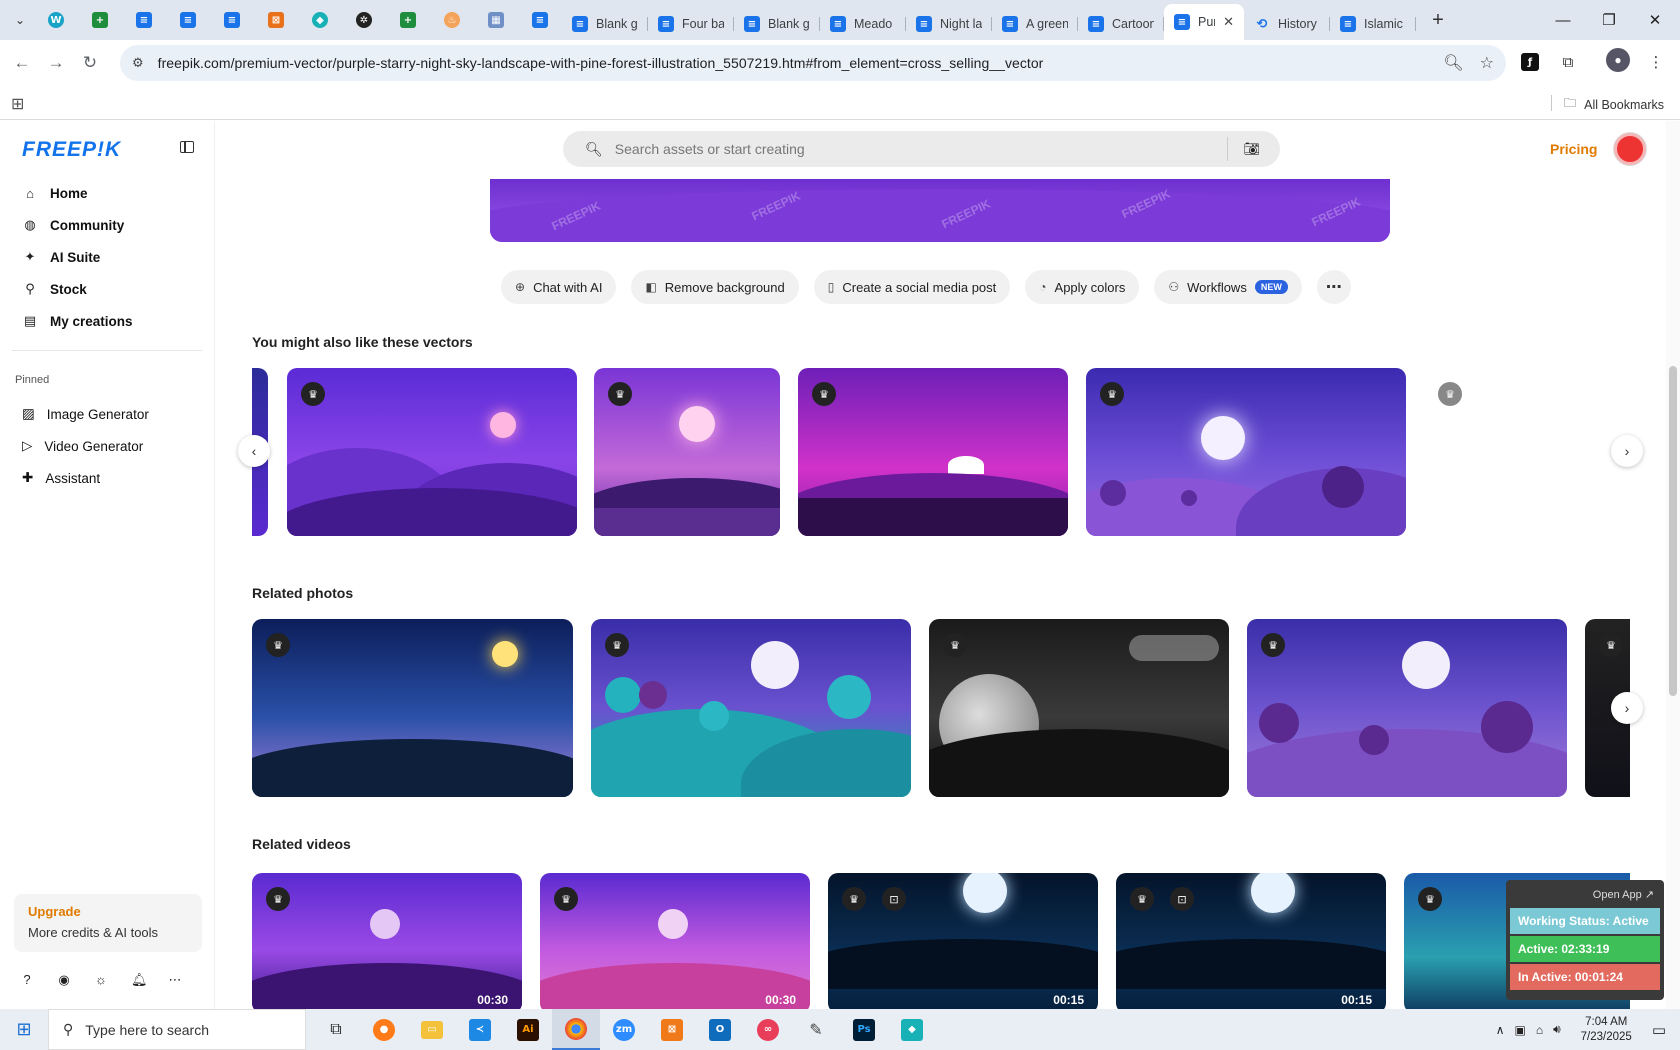 This screenshot has width=1680, height=1050. I want to click on close-tab-icon: ✕, so click(1228, 22).